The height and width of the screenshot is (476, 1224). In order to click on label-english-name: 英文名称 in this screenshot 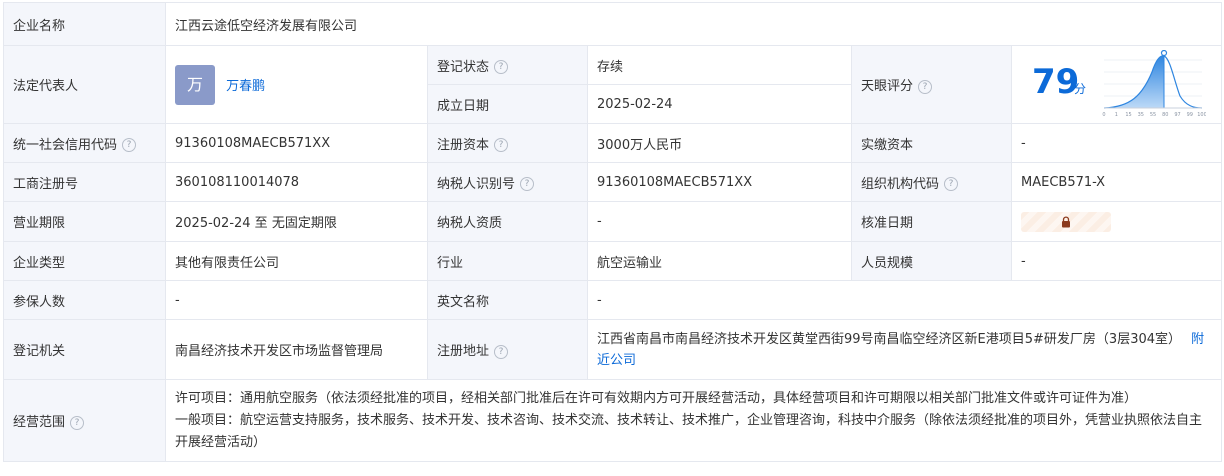, I will do `click(507, 300)`.